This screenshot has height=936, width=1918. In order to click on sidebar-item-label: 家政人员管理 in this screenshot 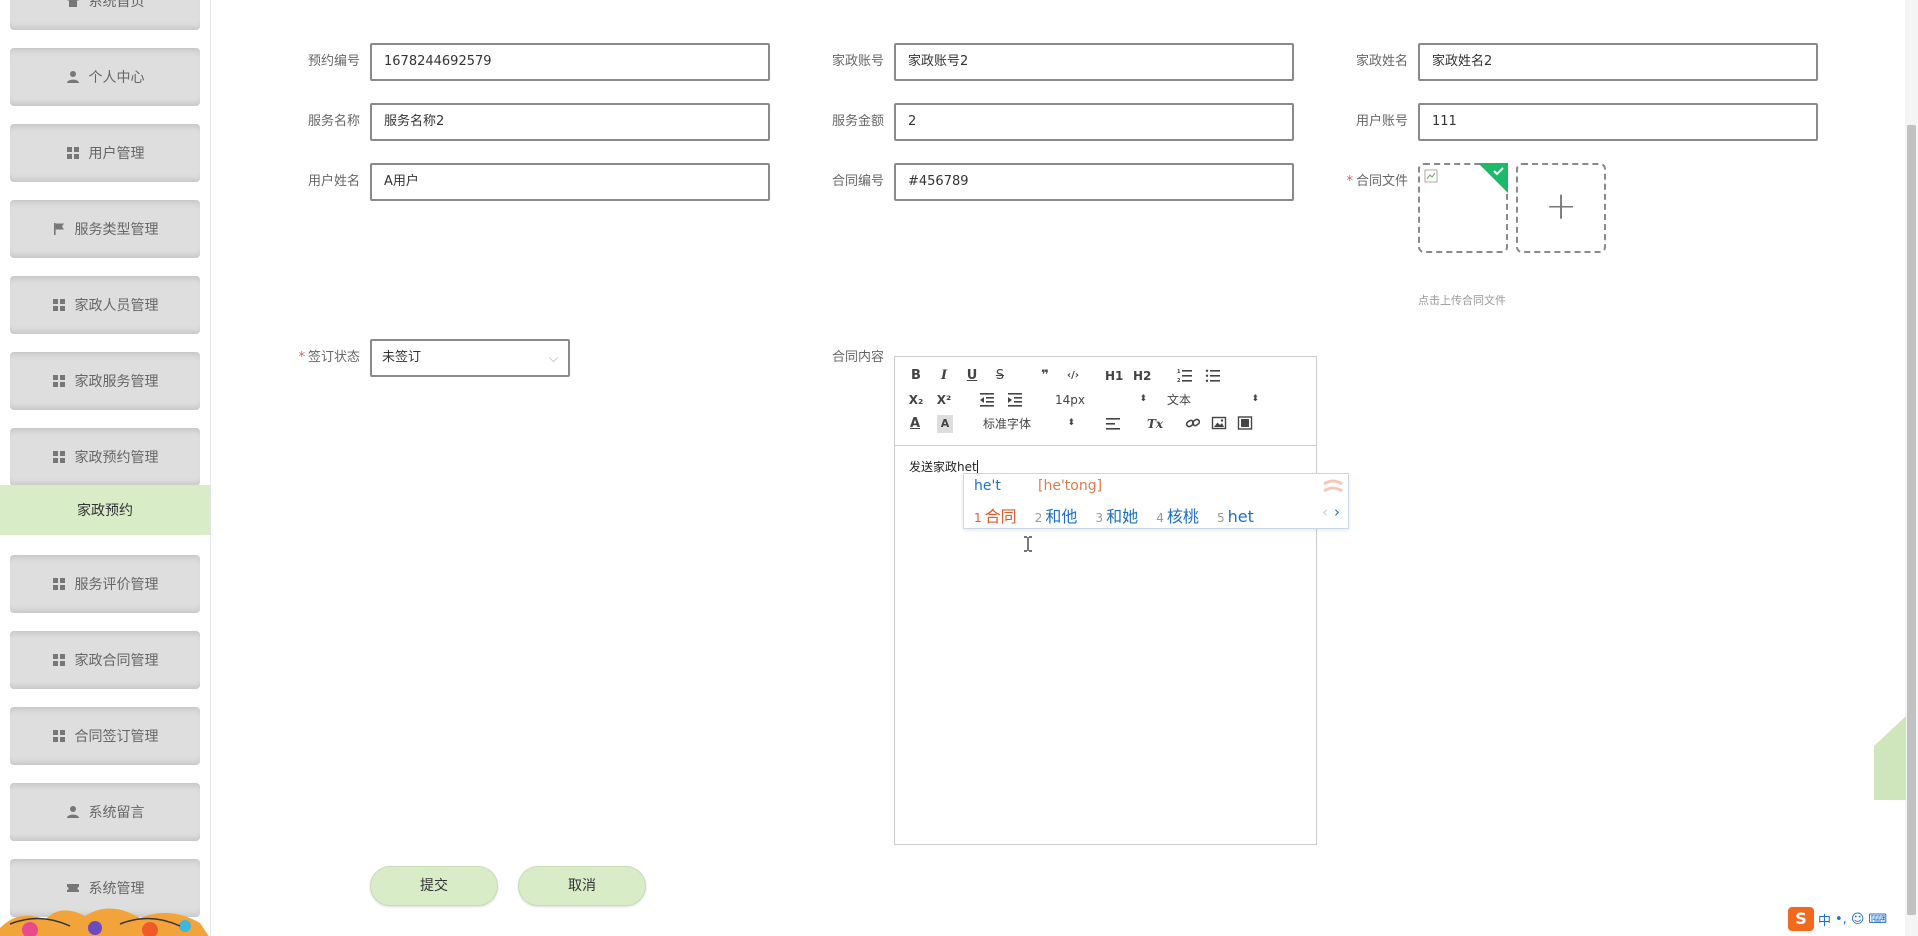, I will do `click(116, 306)`.